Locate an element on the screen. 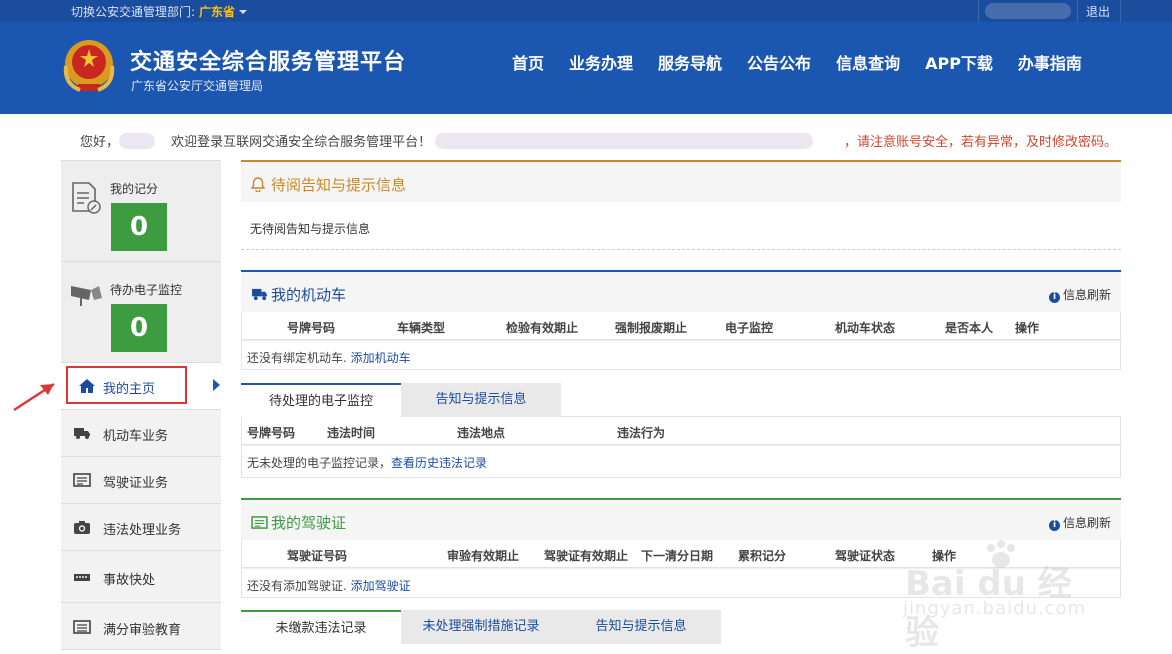 Image resolution: width=1172 pixels, height=654 pixels. sidebar-item-label: 事故快处 is located at coordinates (129, 580).